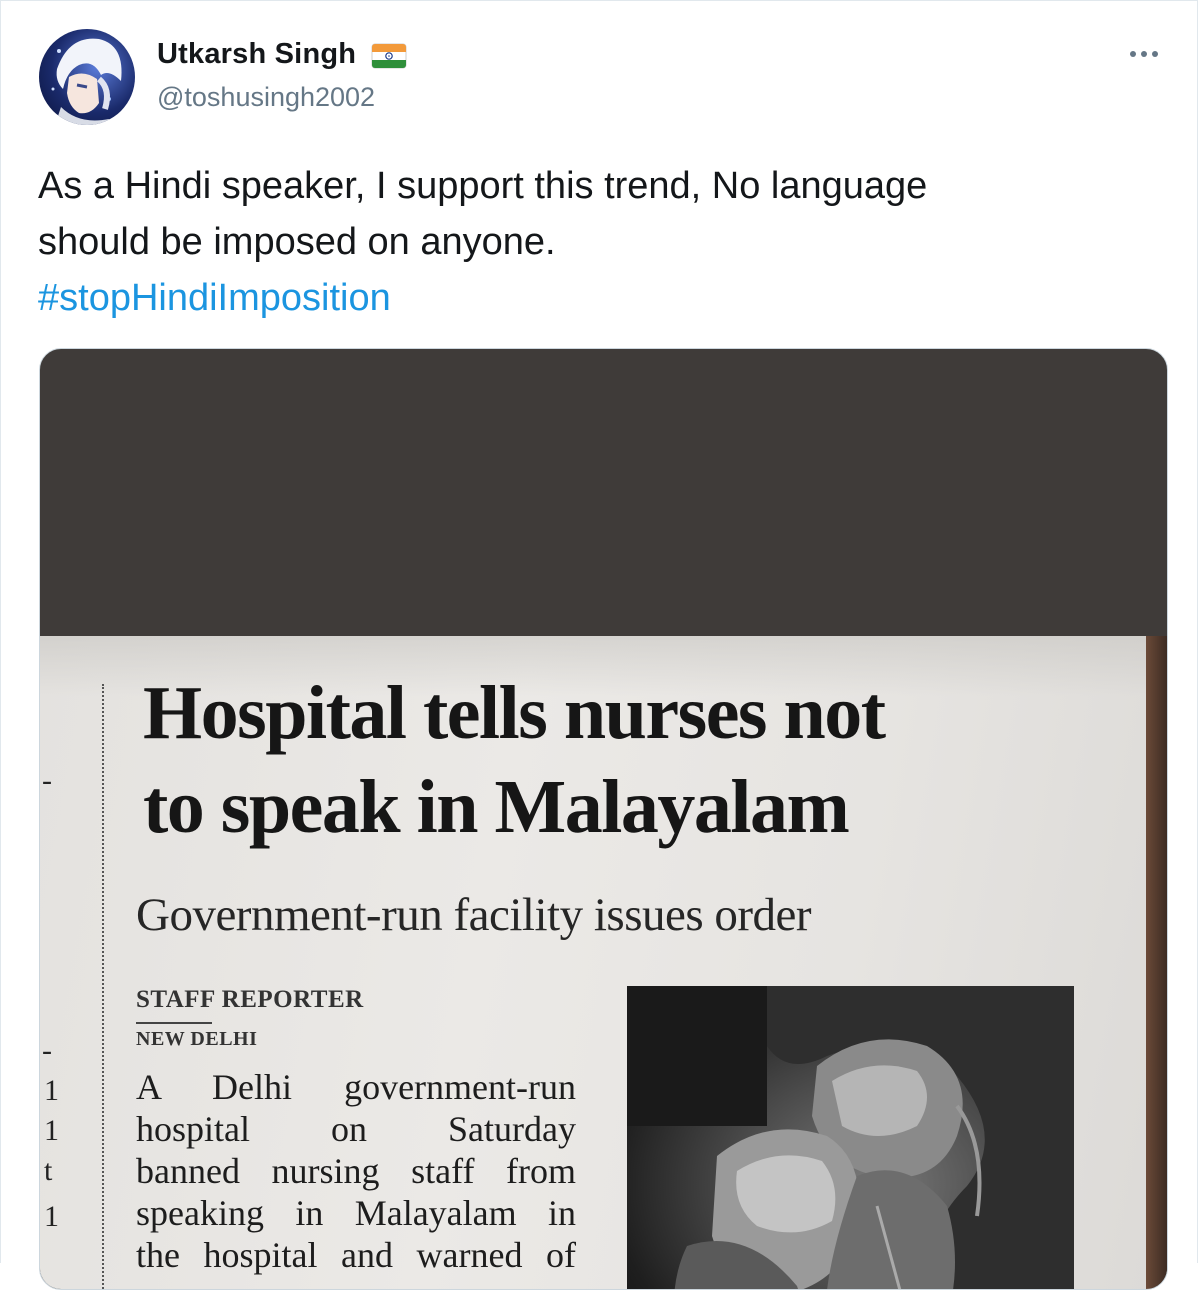  Describe the element at coordinates (1156, 962) in the screenshot. I see `paper-edge` at that location.